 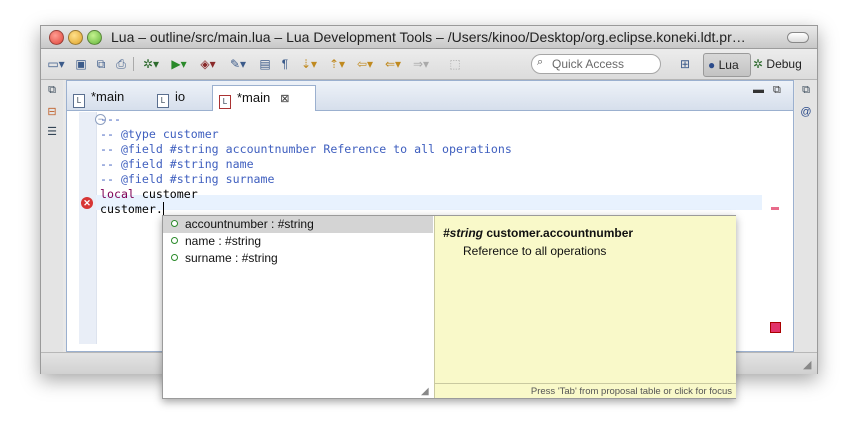 What do you see at coordinates (117, 194) in the screenshot?
I see `keyword-token: local` at bounding box center [117, 194].